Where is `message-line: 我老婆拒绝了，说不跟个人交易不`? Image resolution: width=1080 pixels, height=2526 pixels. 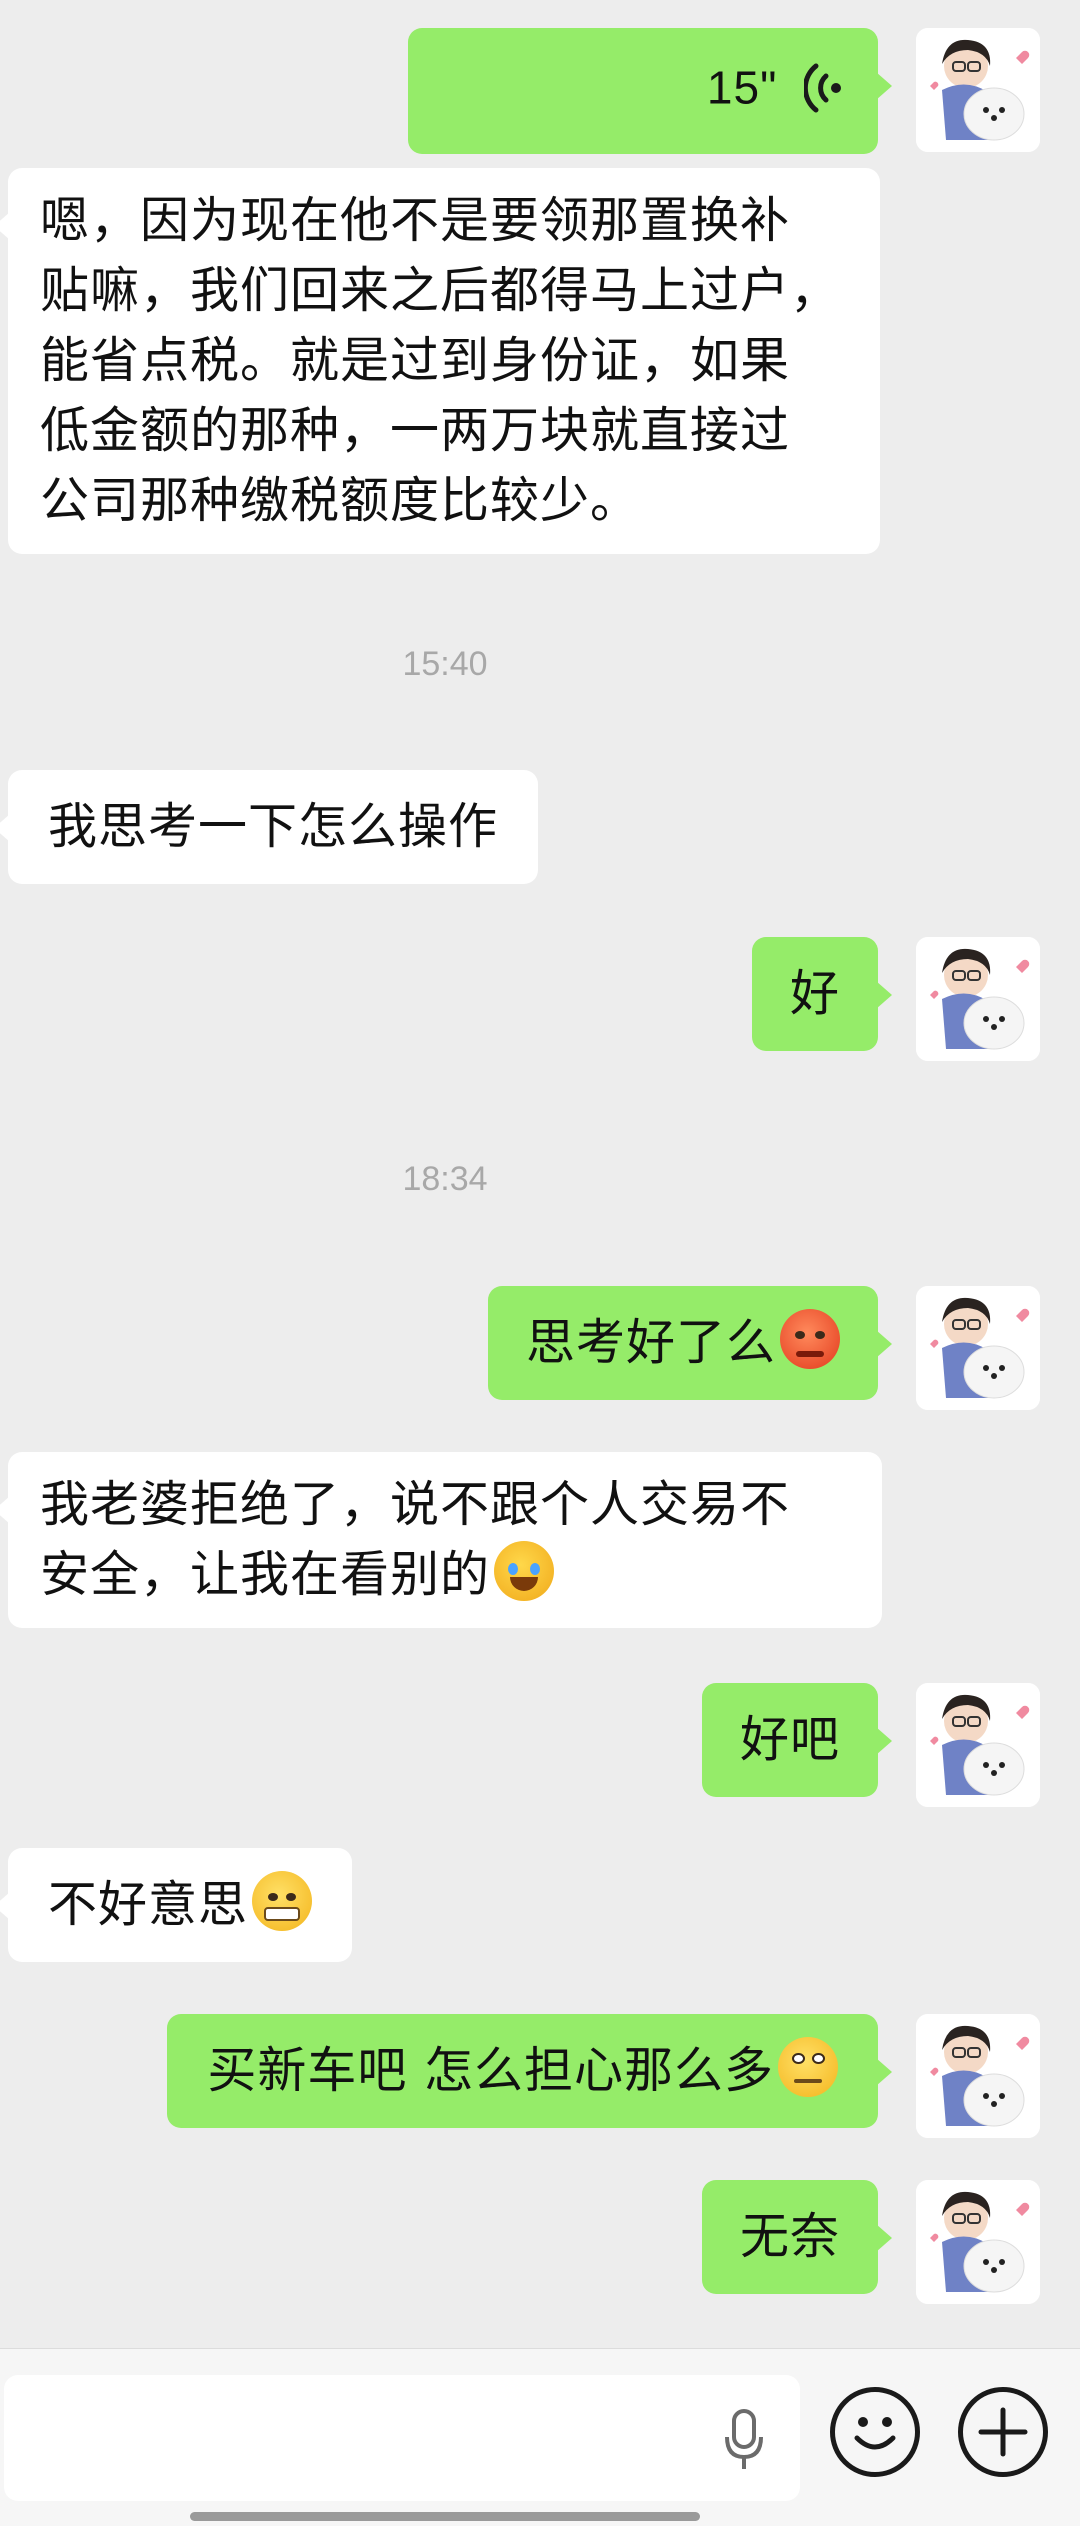 message-line: 我老婆拒绝了，说不跟个人交易不 is located at coordinates (415, 1504).